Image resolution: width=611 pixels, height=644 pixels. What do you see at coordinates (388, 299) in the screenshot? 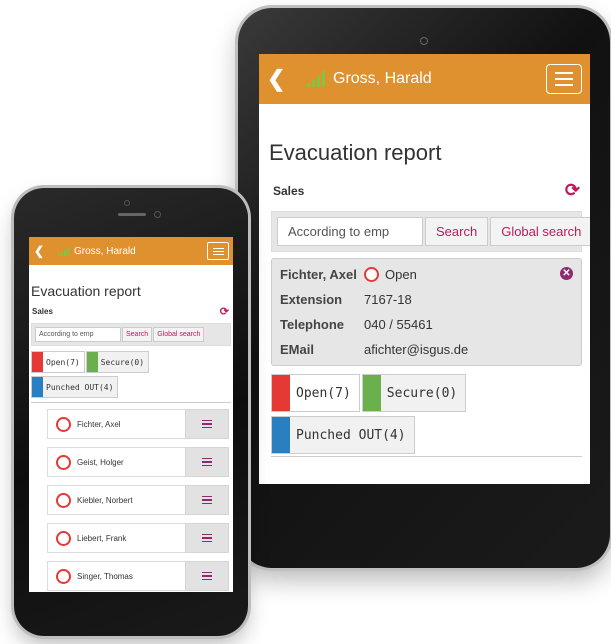
I see `extension-value: 7167-18` at bounding box center [388, 299].